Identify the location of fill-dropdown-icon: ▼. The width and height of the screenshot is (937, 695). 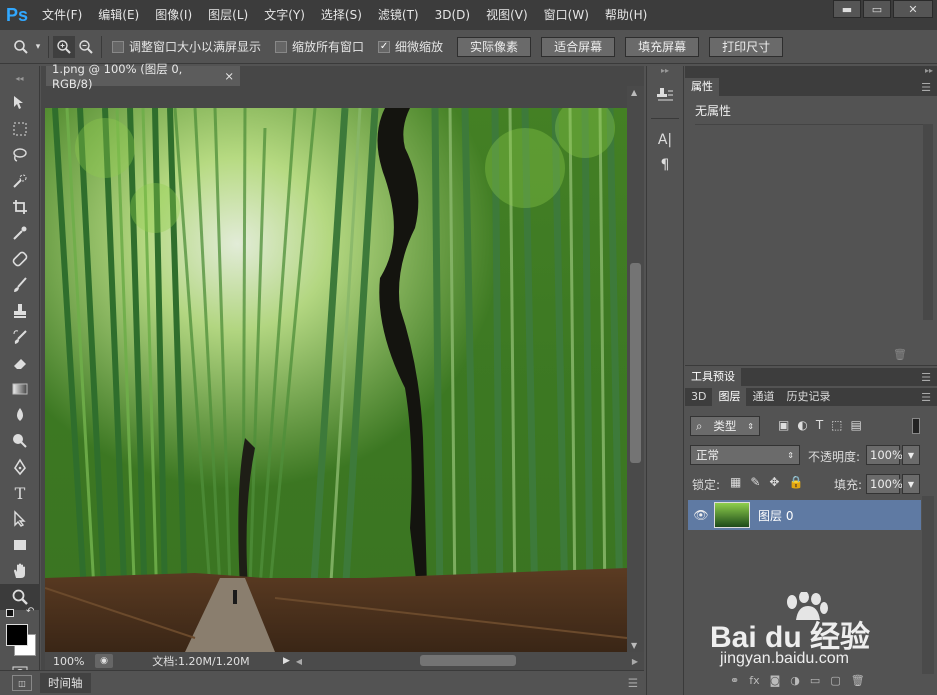
(911, 484).